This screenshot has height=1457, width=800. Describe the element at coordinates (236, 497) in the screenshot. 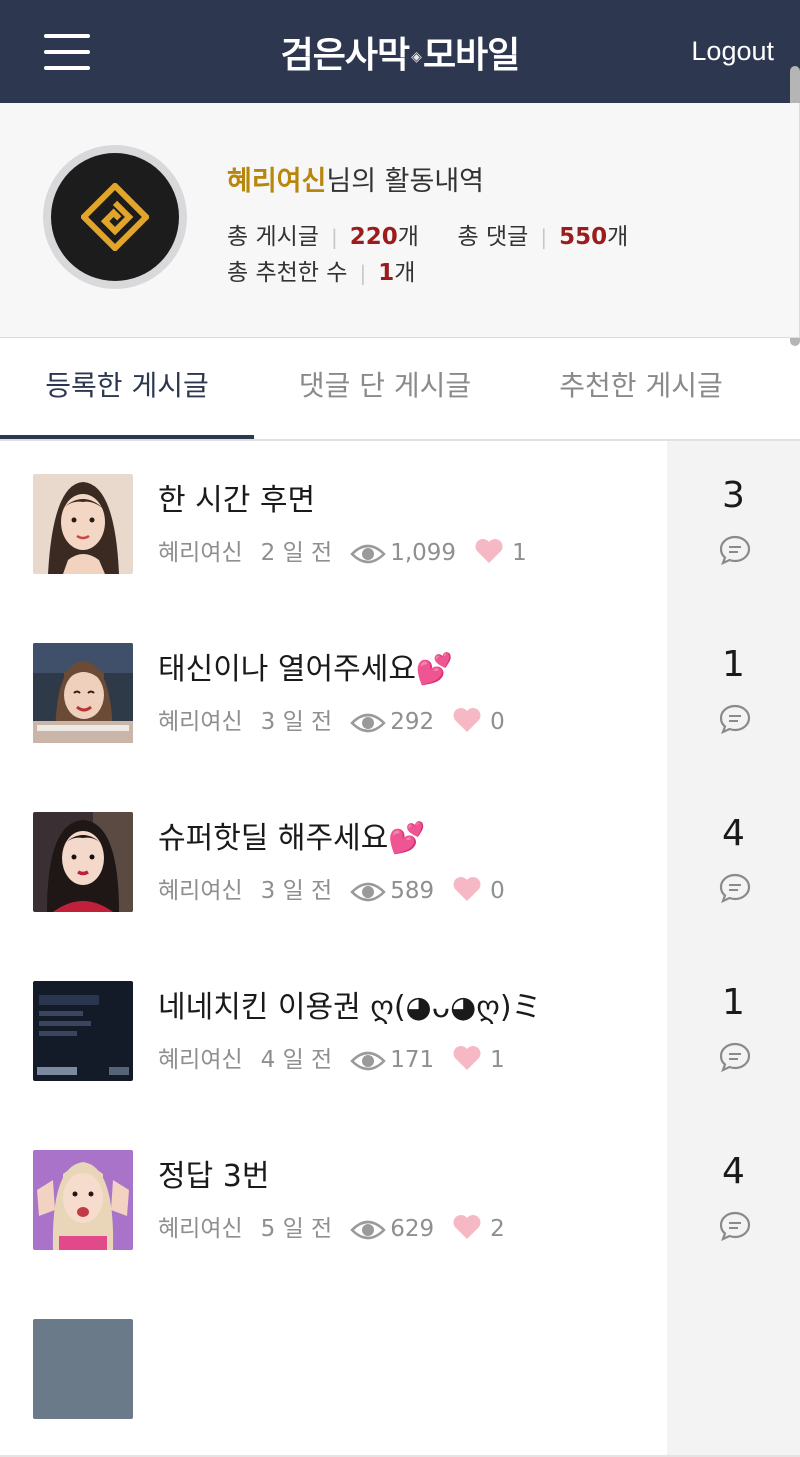

I see `post-title: 한 시간 후면` at that location.